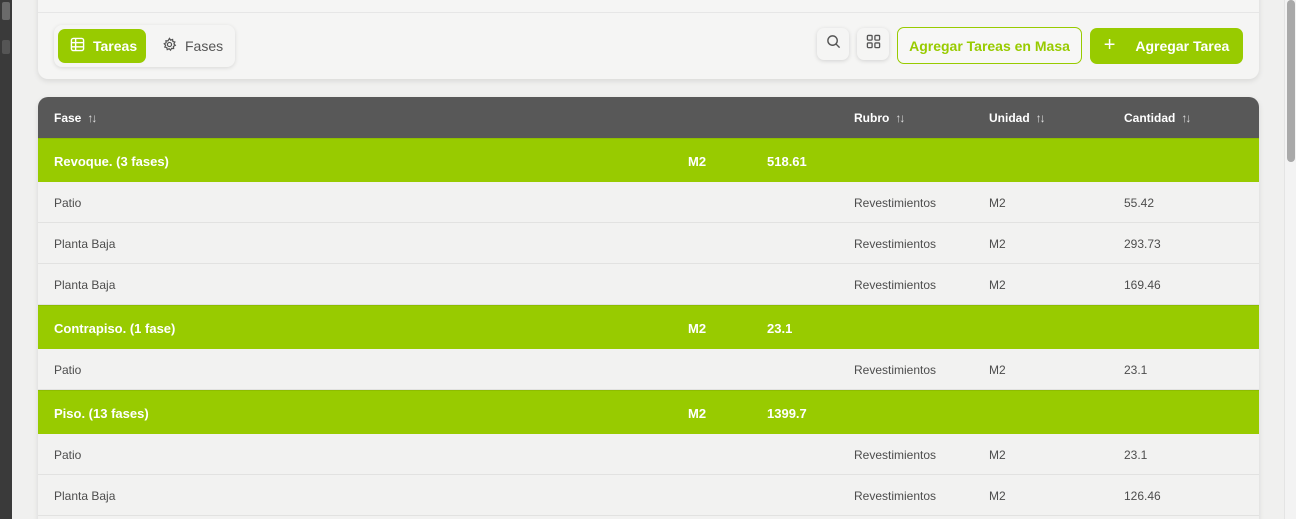 The height and width of the screenshot is (519, 1296). I want to click on vertical-scrollbar, so click(1290, 259).